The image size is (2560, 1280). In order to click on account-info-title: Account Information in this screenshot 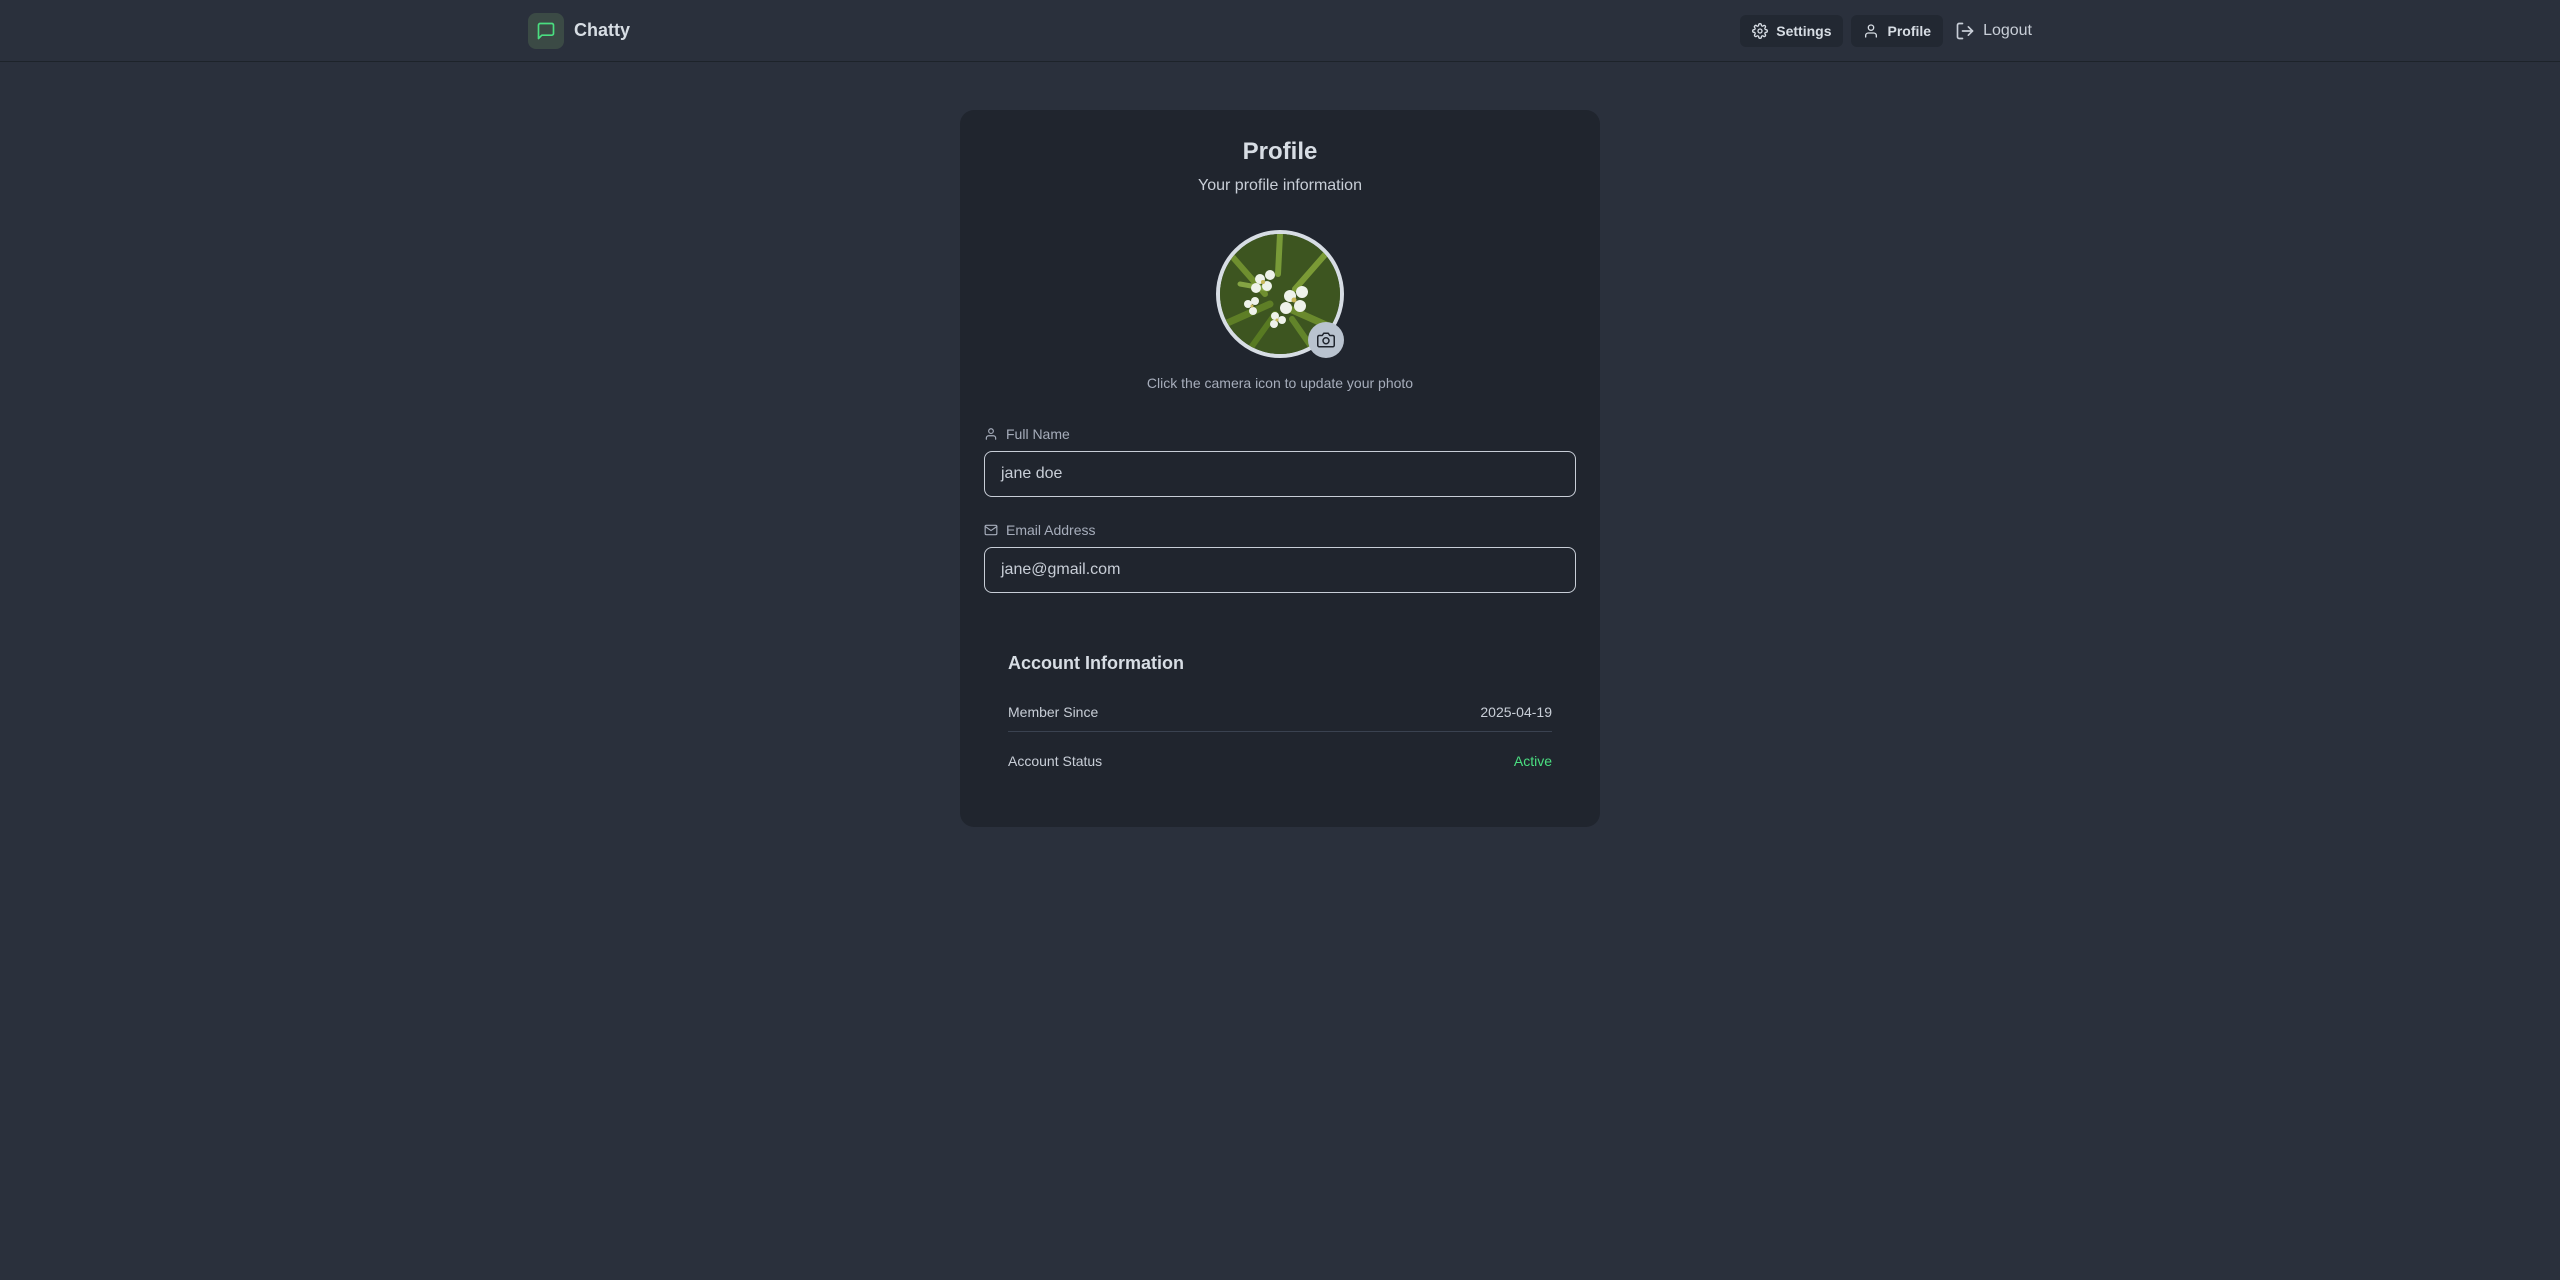, I will do `click(1096, 663)`.